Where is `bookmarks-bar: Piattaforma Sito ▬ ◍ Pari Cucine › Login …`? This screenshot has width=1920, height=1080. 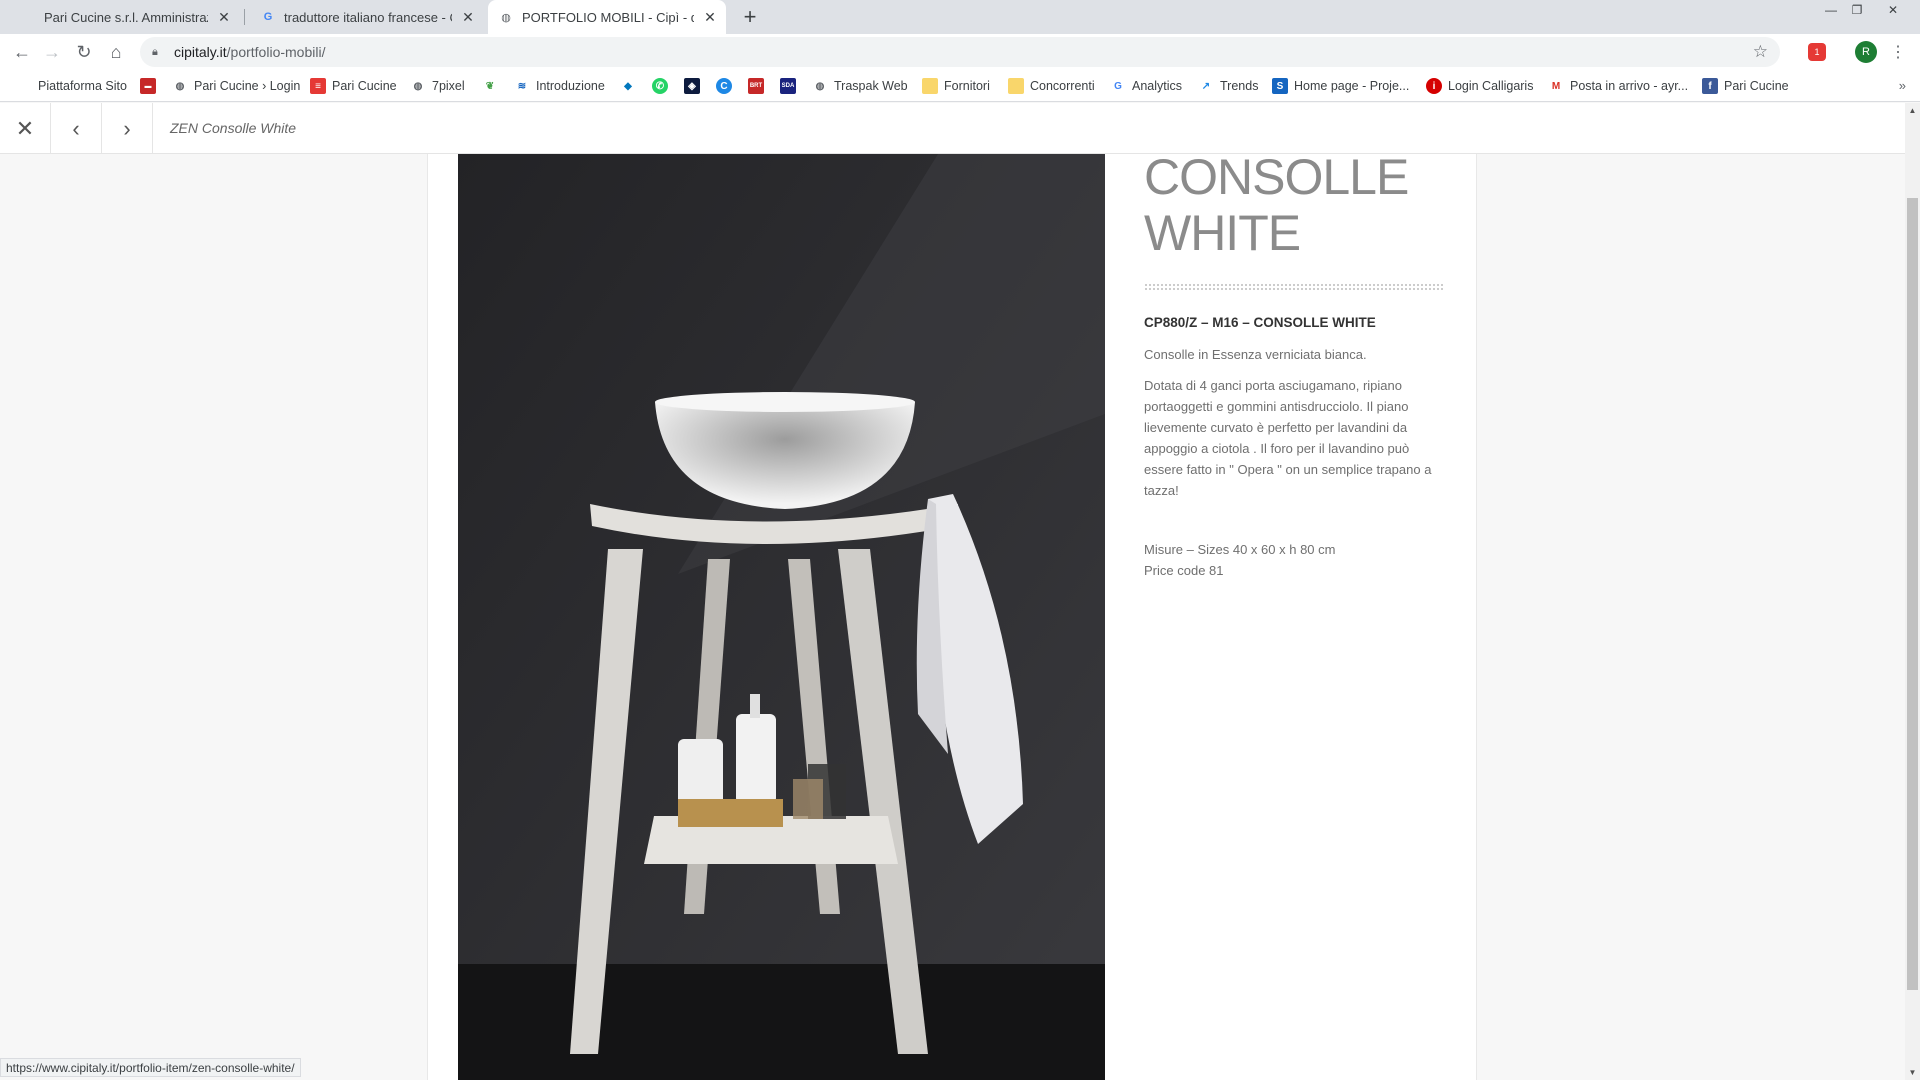 bookmarks-bar: Piattaforma Sito ▬ ◍ Pari Cucine › Login … is located at coordinates (960, 86).